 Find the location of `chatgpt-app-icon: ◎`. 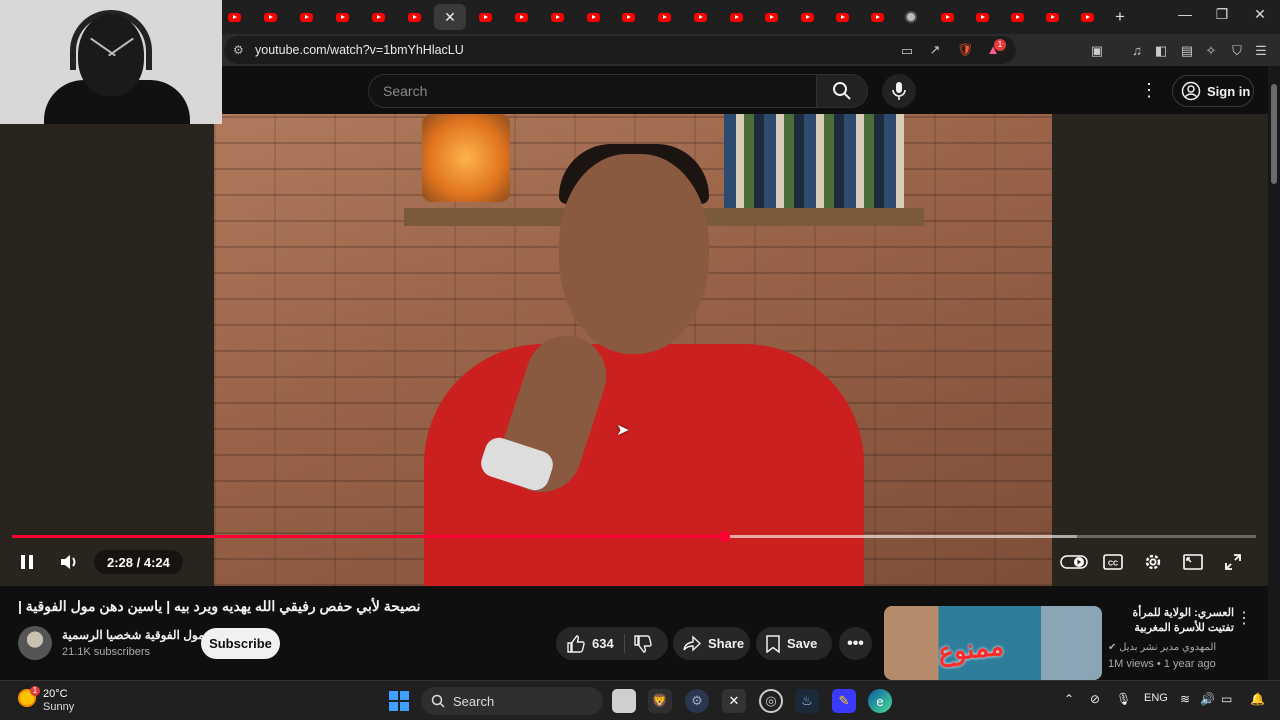

chatgpt-app-icon: ◎ is located at coordinates (771, 701).